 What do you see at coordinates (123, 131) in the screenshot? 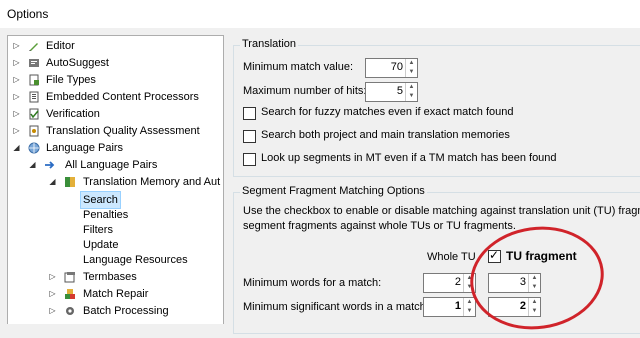
I see `tree-label: Translation Quality Assessment` at bounding box center [123, 131].